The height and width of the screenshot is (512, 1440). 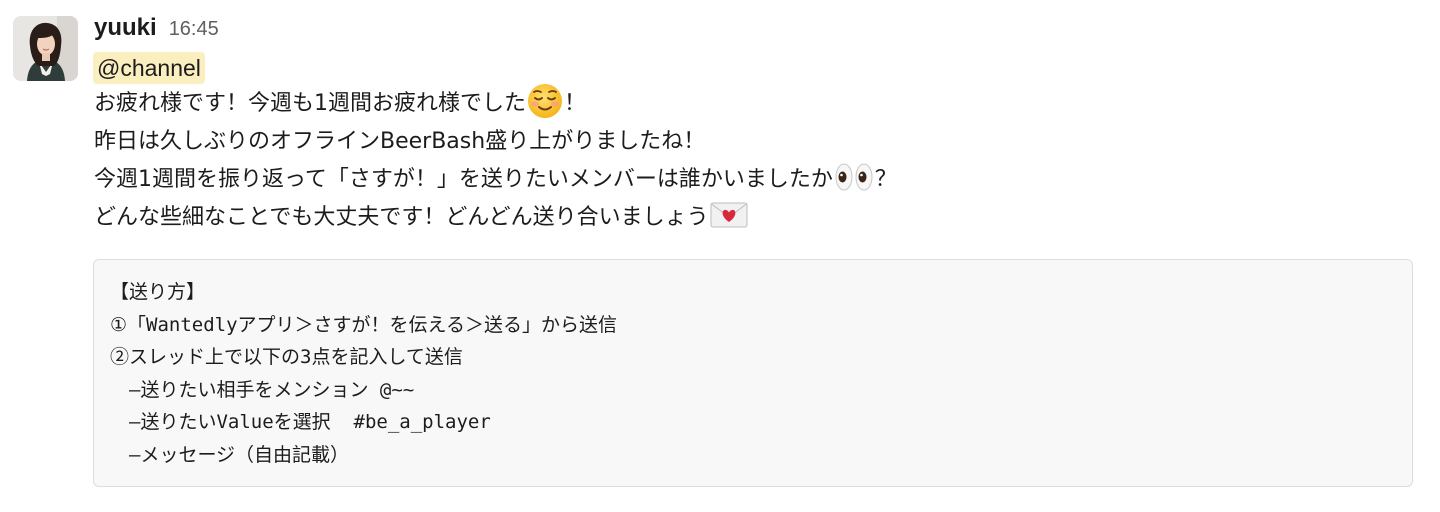 I want to click on relieved-face-emoji, so click(x=545, y=101).